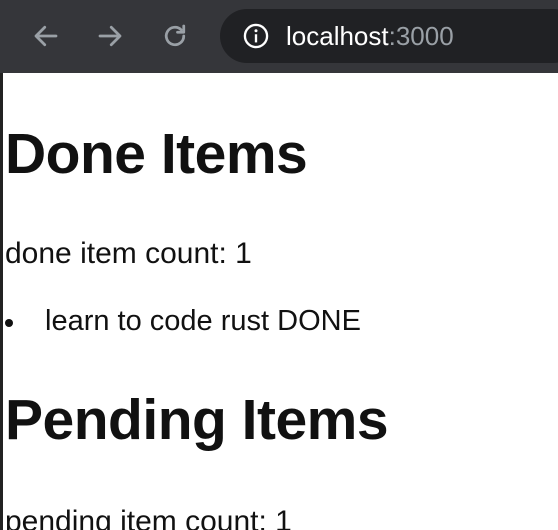 This screenshot has height=530, width=558. What do you see at coordinates (197, 420) in the screenshot?
I see `pending-items-heading: Pending Items` at bounding box center [197, 420].